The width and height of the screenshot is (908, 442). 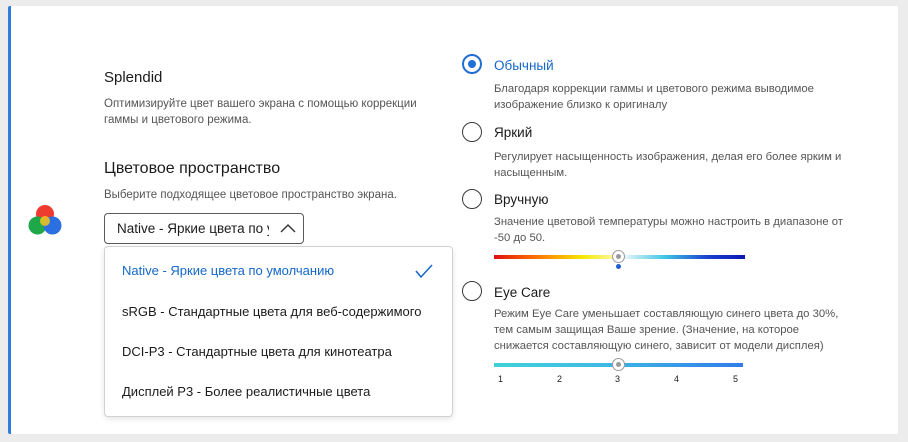 I want to click on radio-eye-care, so click(x=472, y=291).